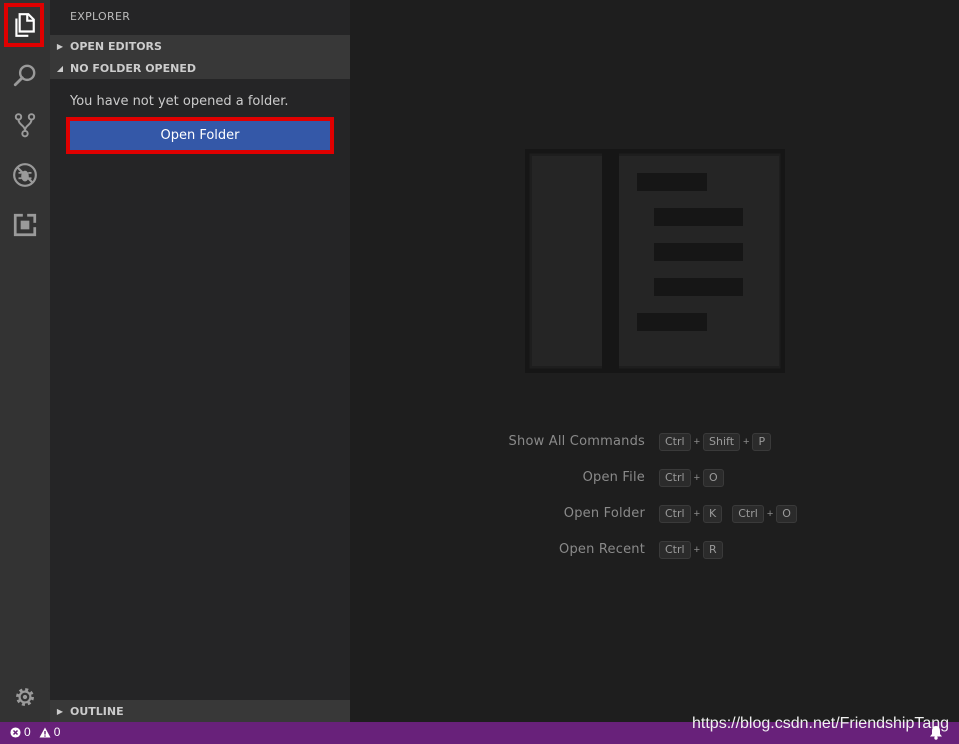 The width and height of the screenshot is (959, 744). What do you see at coordinates (655, 261) in the screenshot?
I see `vscode-watermark-logo` at bounding box center [655, 261].